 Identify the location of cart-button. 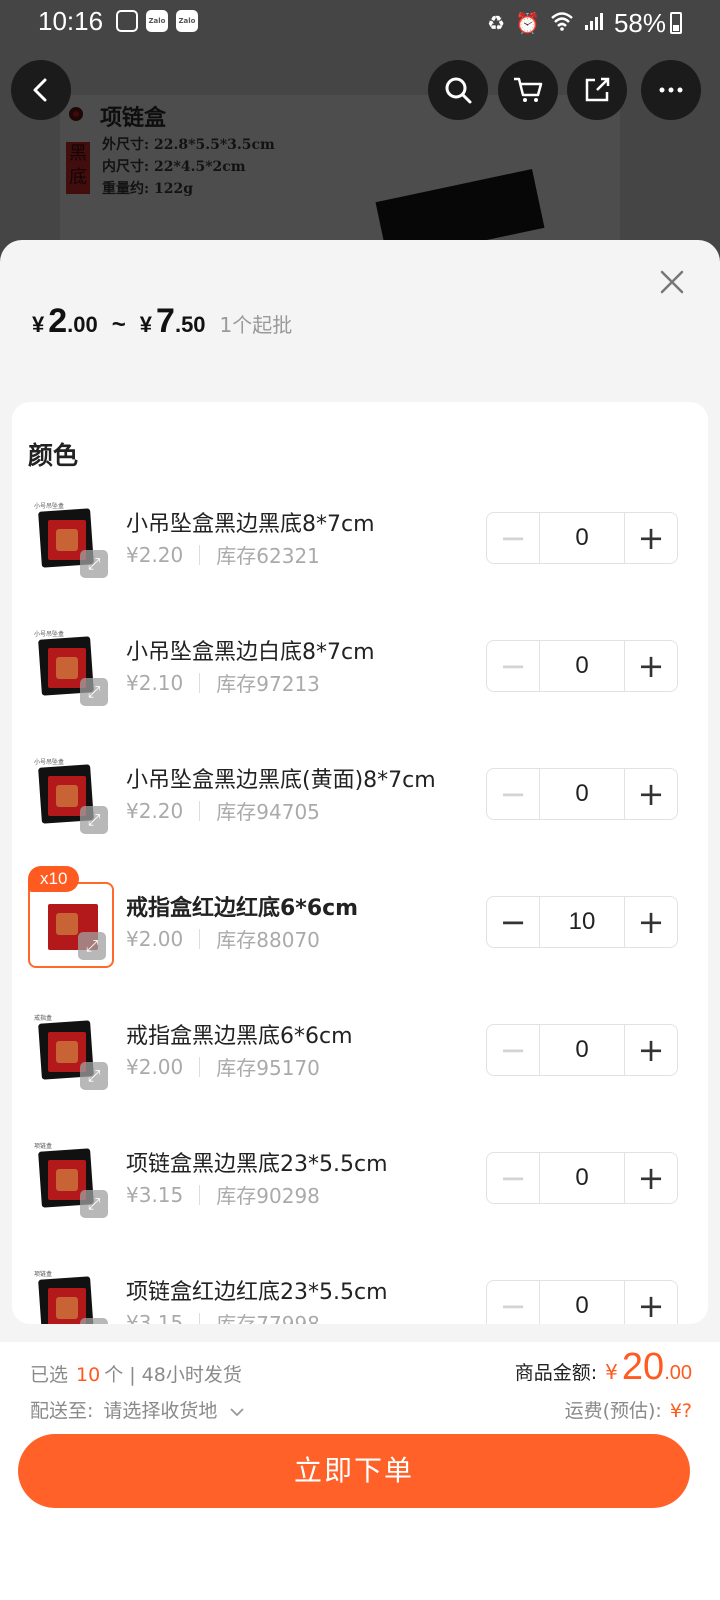
(528, 90).